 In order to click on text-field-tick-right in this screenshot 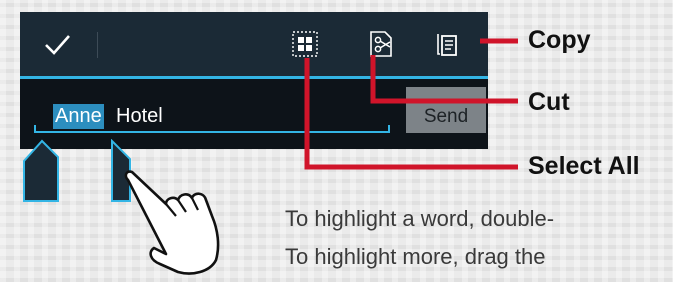, I will do `click(389, 129)`.